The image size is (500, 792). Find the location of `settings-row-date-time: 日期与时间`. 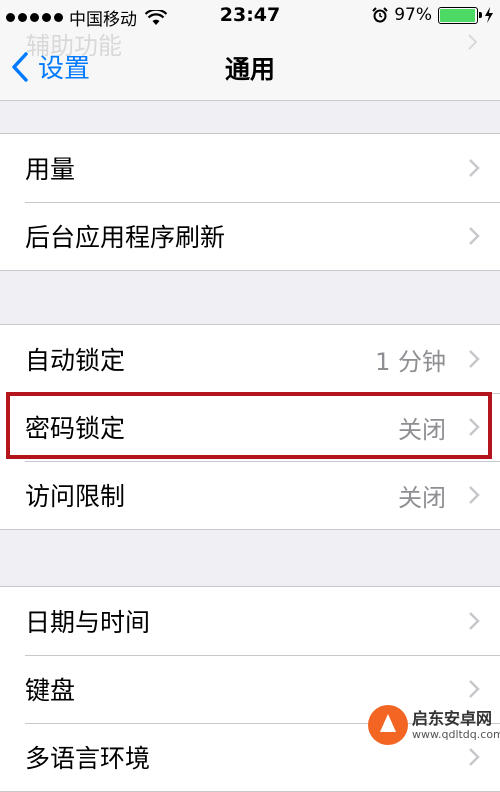

settings-row-date-time: 日期与时间 is located at coordinates (250, 621).